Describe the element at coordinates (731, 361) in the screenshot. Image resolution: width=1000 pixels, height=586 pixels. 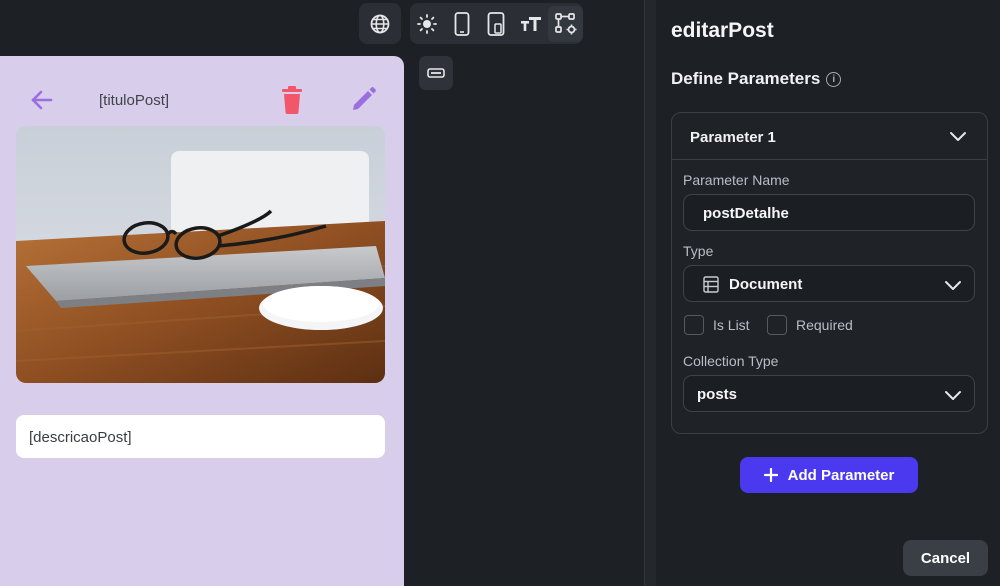
I see `collection-type-label: Collection Type` at that location.